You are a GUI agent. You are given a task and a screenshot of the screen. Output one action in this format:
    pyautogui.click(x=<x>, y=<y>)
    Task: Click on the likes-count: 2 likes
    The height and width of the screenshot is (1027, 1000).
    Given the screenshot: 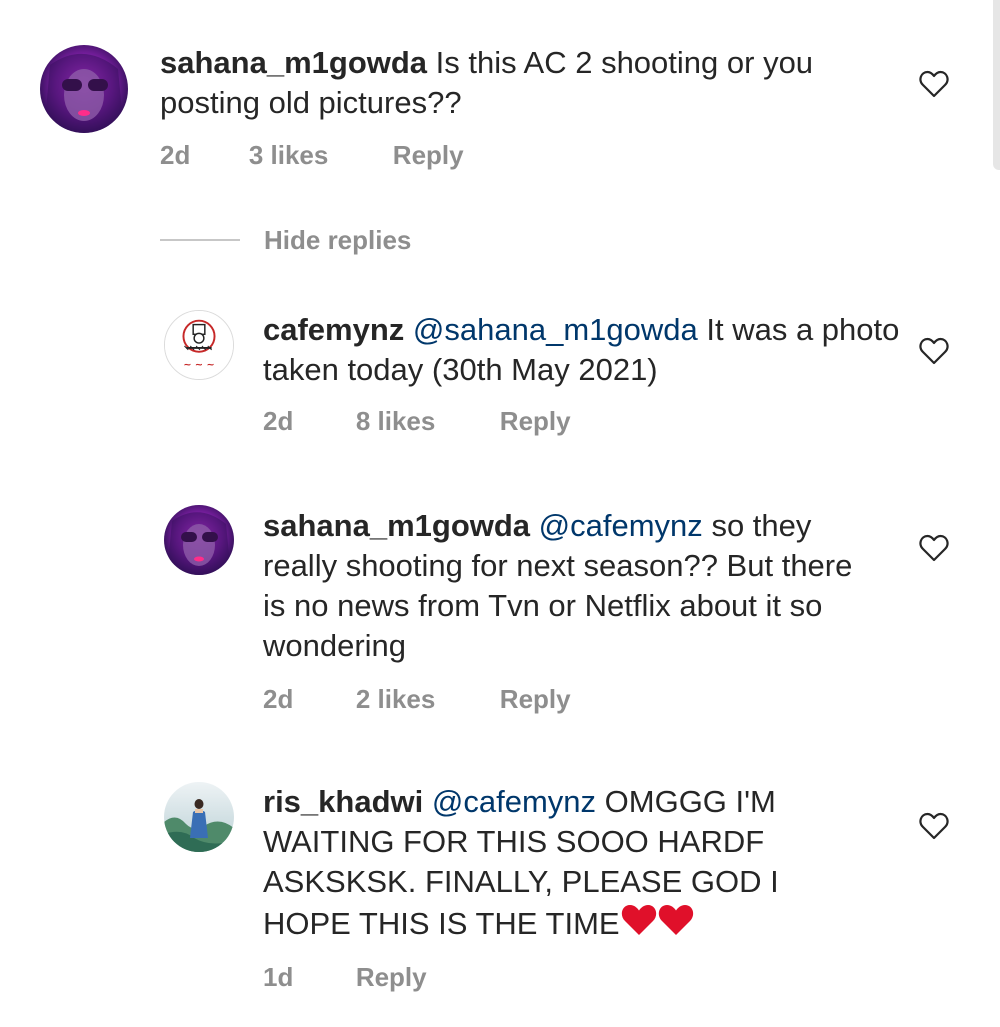 What is the action you would take?
    pyautogui.click(x=396, y=699)
    